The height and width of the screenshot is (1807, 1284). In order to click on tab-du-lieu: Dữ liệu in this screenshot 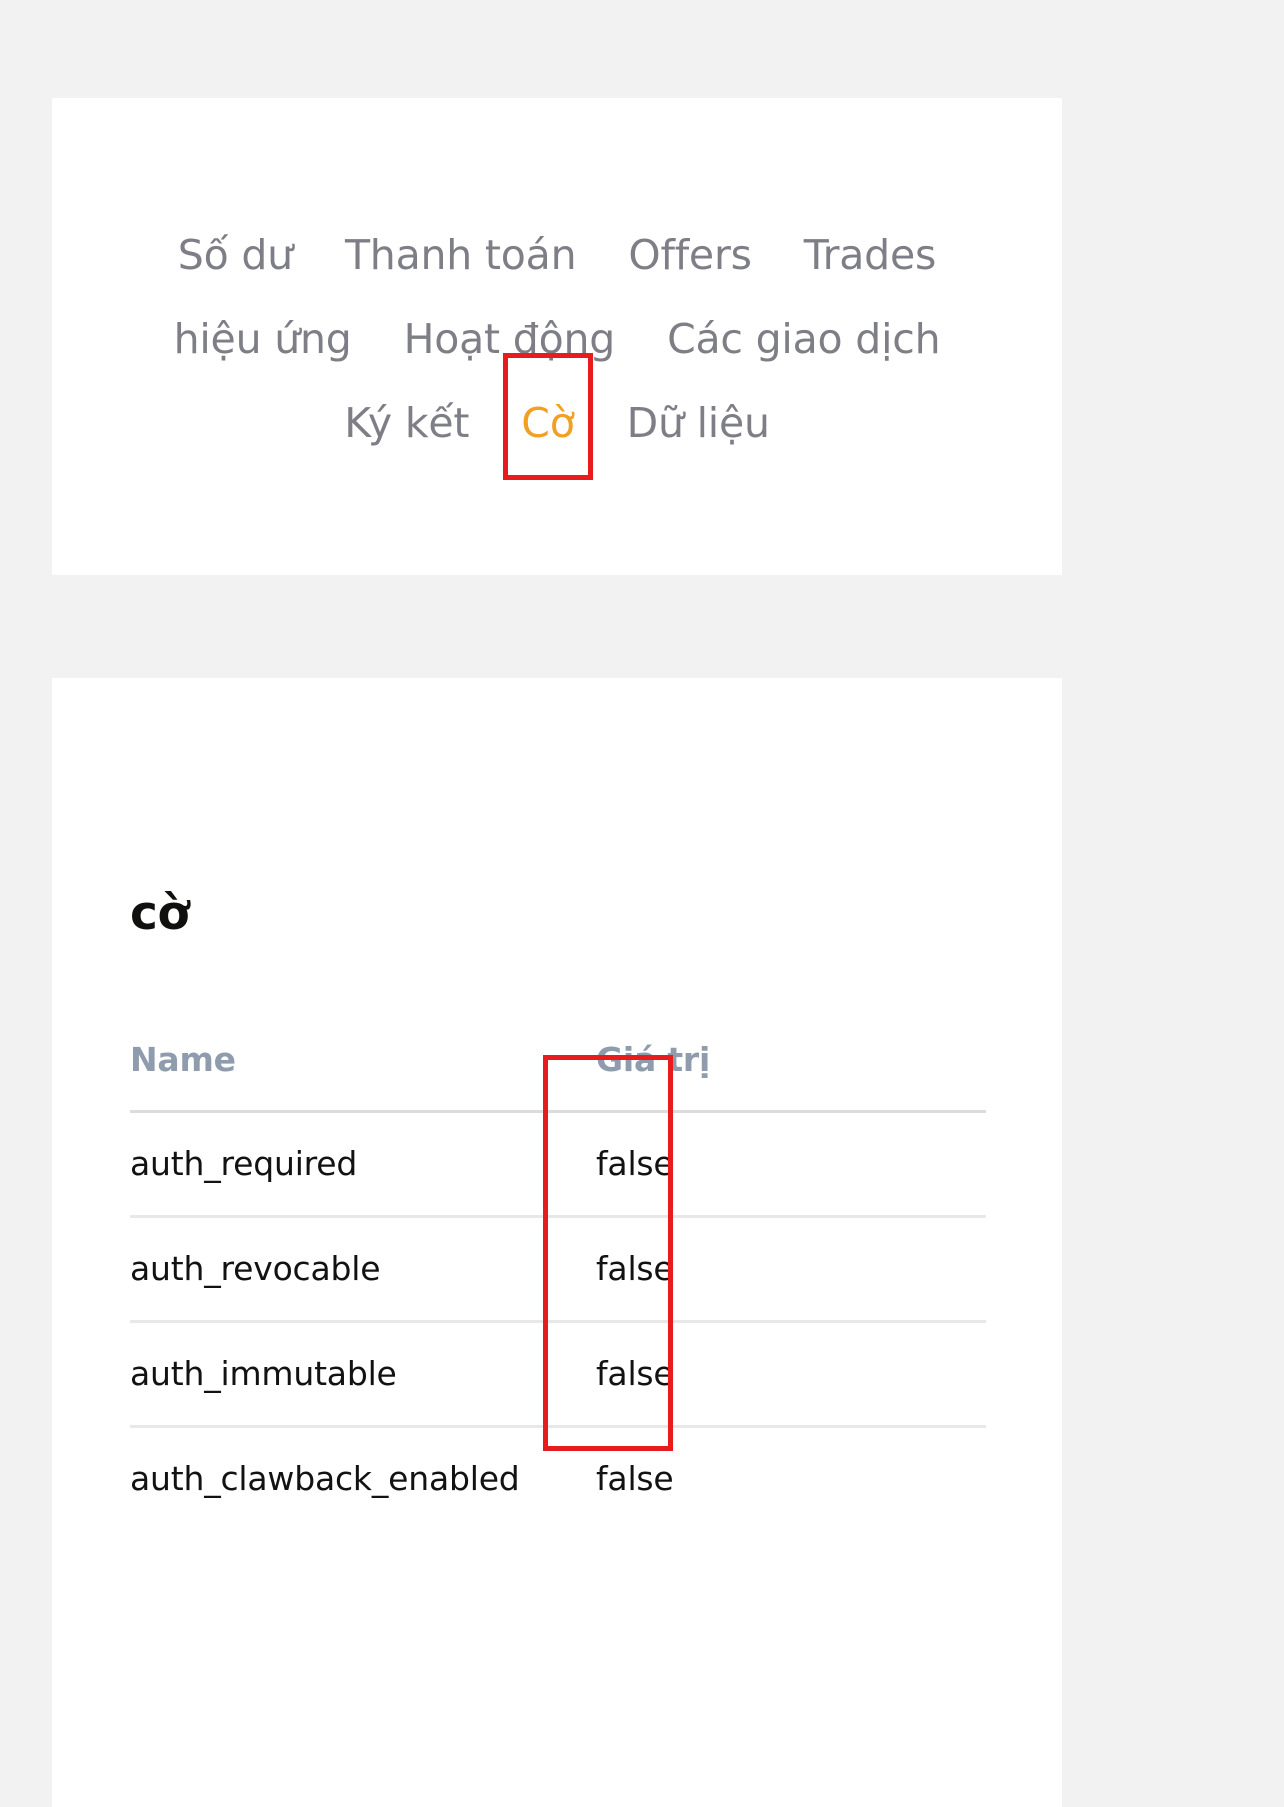, I will do `click(698, 423)`.